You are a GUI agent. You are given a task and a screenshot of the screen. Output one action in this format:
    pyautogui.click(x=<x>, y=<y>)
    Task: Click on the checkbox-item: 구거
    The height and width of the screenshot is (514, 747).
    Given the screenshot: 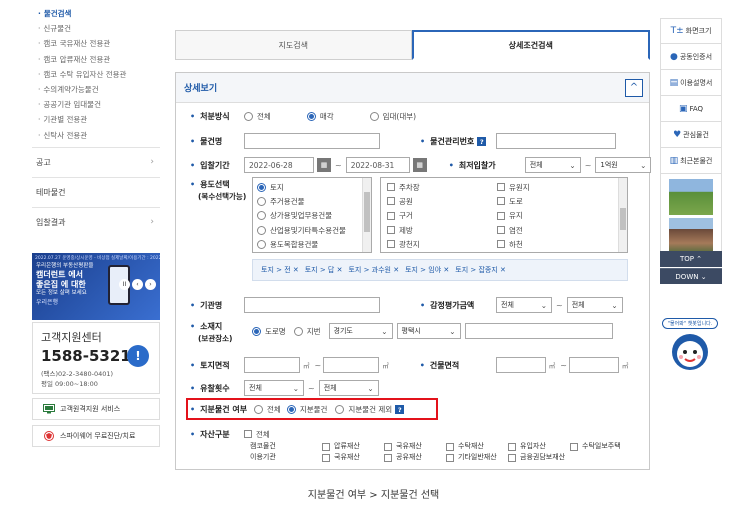 What is the action you would take?
    pyautogui.click(x=442, y=216)
    